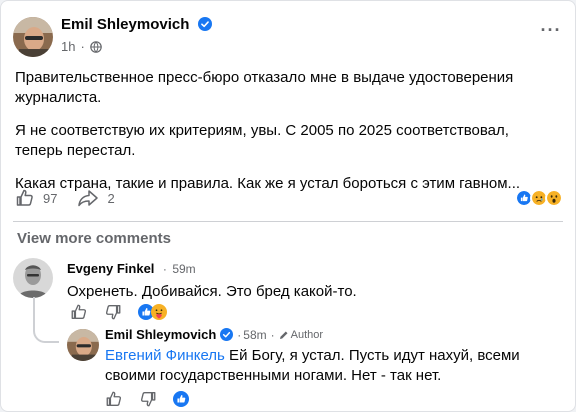 The image size is (576, 412). What do you see at coordinates (212, 291) in the screenshot?
I see `comment-text: Охренеть. Добивайся. Это бред какой-то.` at bounding box center [212, 291].